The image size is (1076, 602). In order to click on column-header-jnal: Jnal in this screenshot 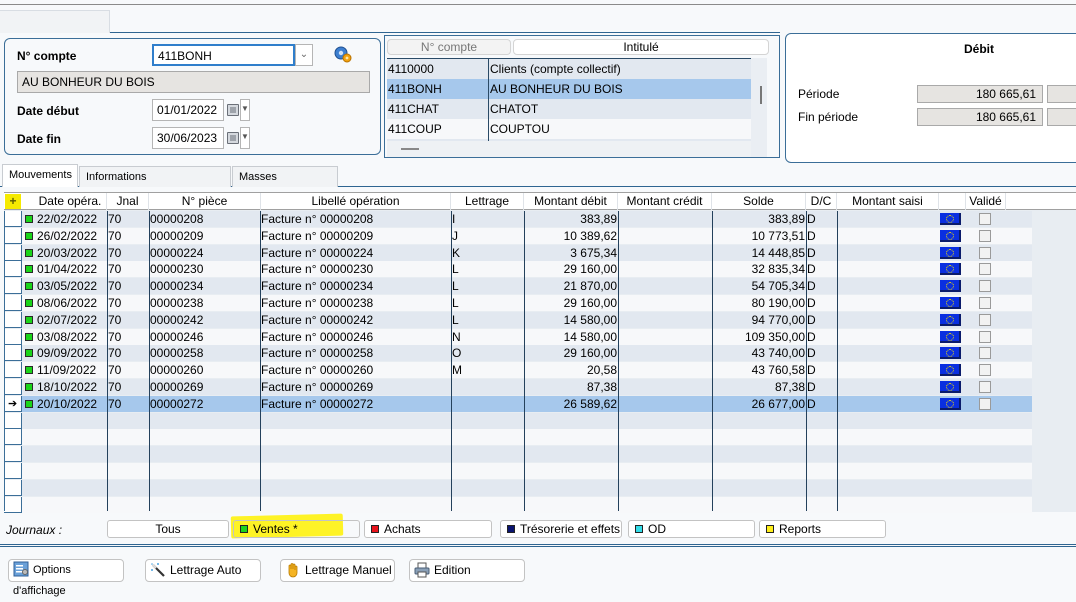, I will do `click(128, 201)`.